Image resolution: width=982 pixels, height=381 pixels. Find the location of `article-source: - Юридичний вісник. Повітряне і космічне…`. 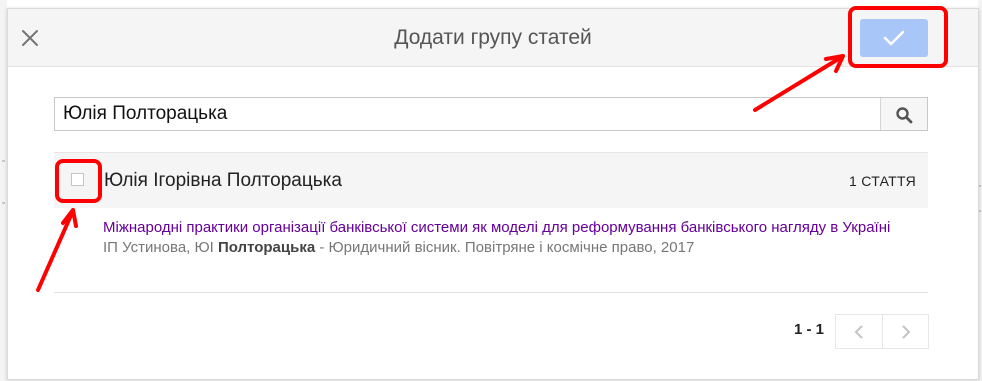

article-source: - Юридичний вісник. Повітряне і космічне… is located at coordinates (505, 247).